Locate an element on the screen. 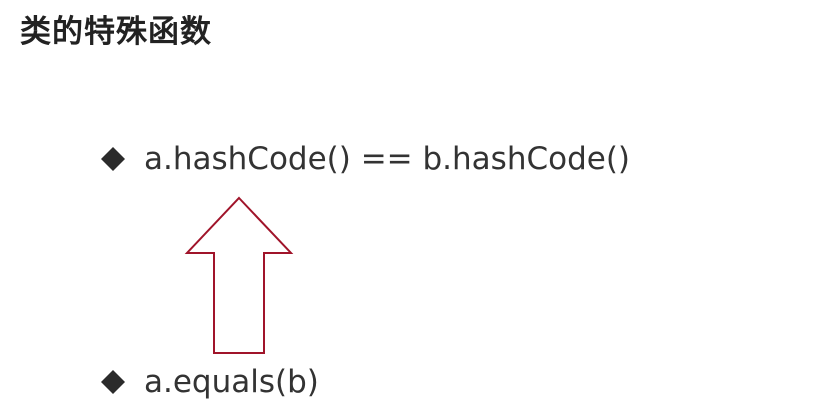 This screenshot has width=837, height=415. slide-title: 类的特殊函数 is located at coordinates (116, 32).